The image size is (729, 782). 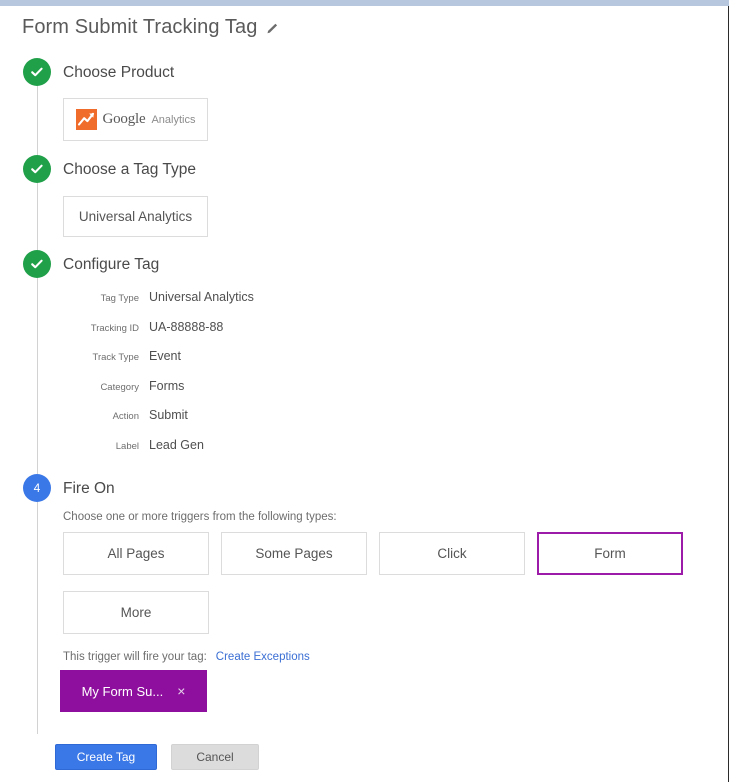 I want to click on create-tag-button: Create Tag, so click(x=106, y=757).